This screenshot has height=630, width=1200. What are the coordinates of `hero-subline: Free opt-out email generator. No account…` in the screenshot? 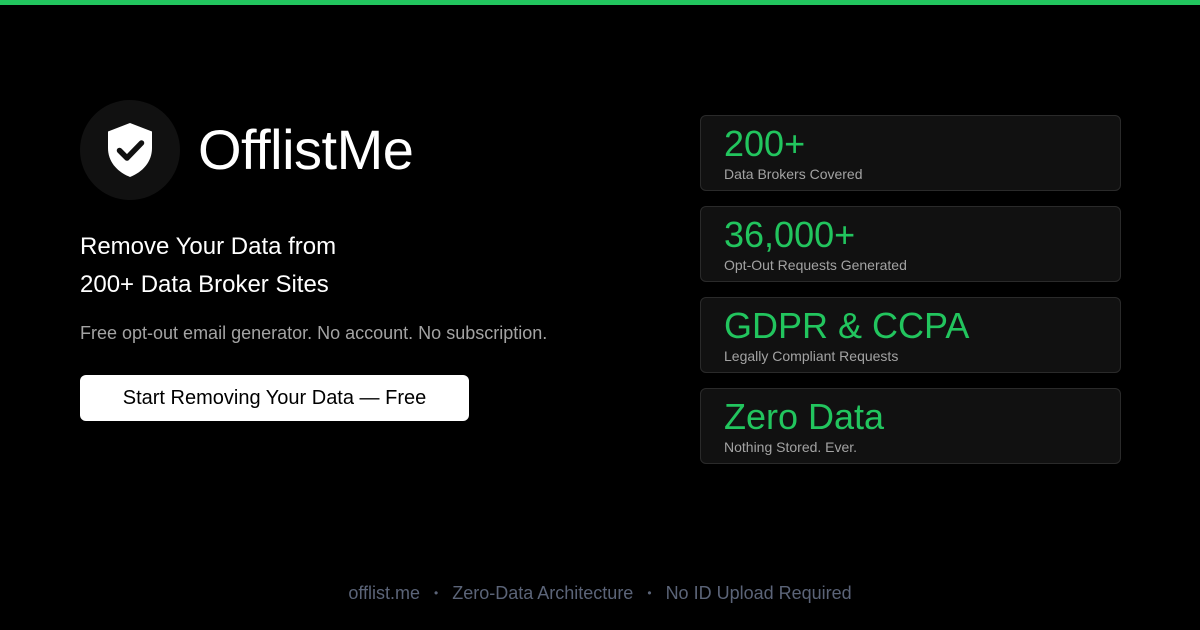 It's located at (314, 333).